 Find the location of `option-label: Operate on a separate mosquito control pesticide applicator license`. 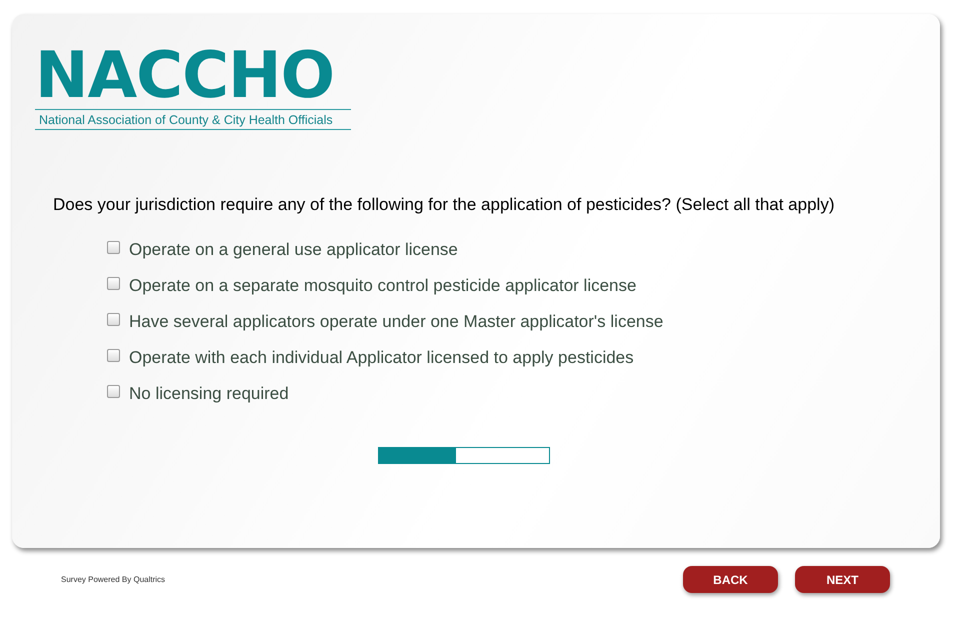

option-label: Operate on a separate mosquito control pesticide applicator license is located at coordinates (382, 285).